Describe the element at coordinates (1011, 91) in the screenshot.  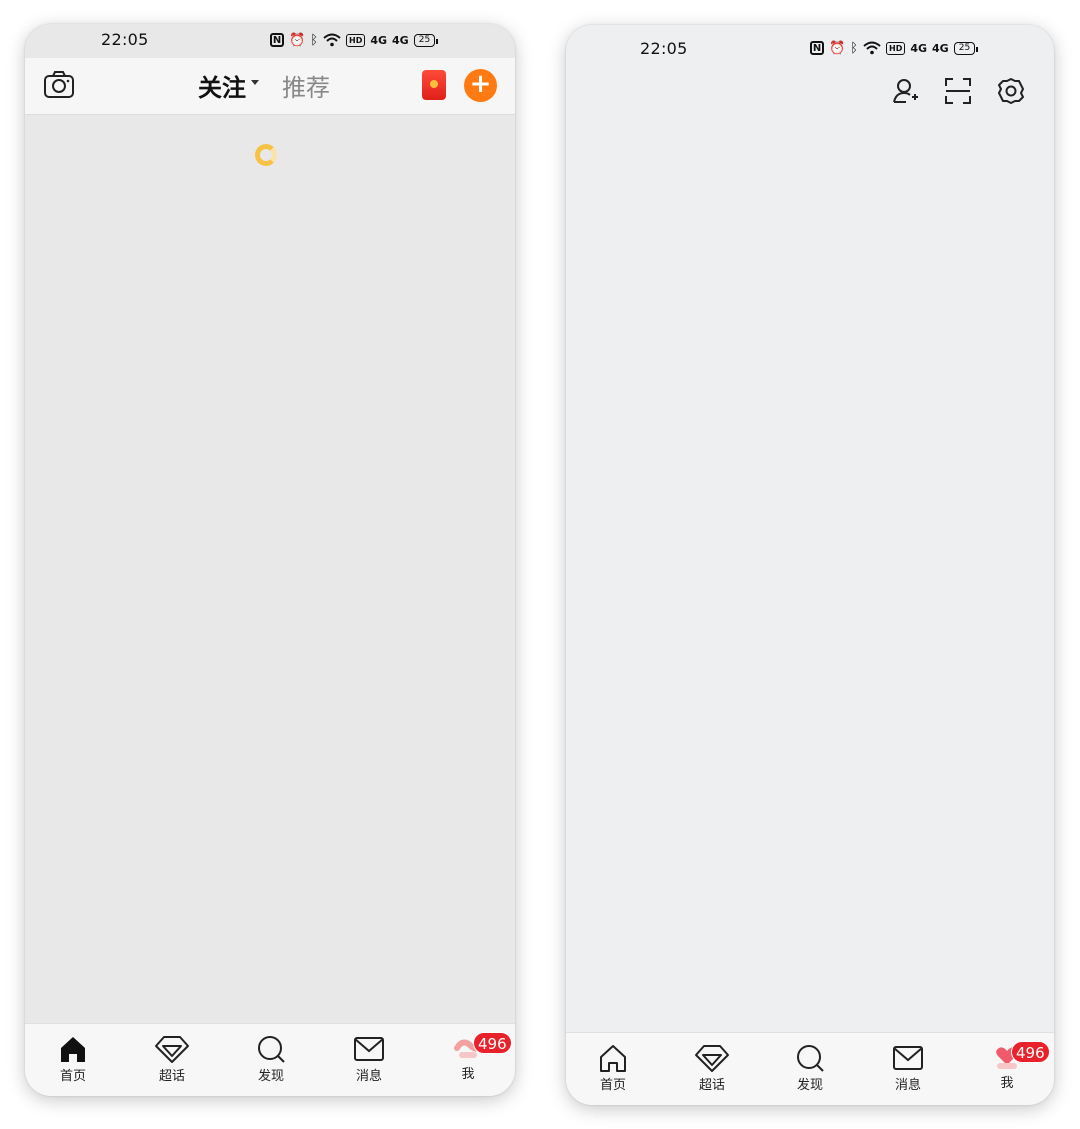
I see `gear-icon` at that location.